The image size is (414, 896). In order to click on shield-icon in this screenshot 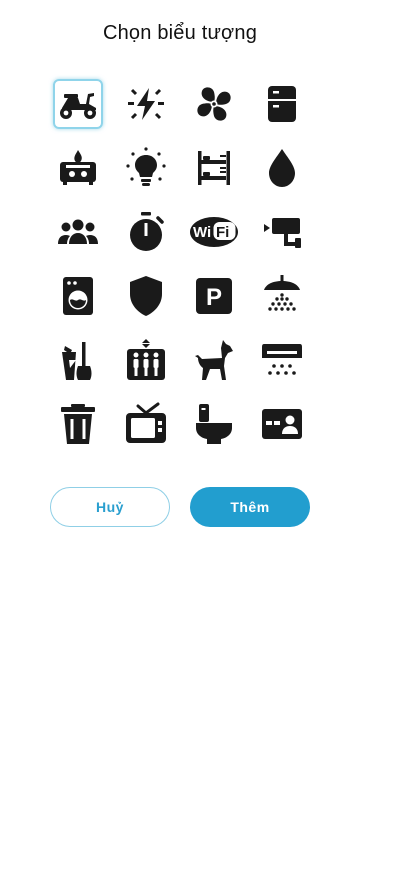, I will do `click(146, 296)`.